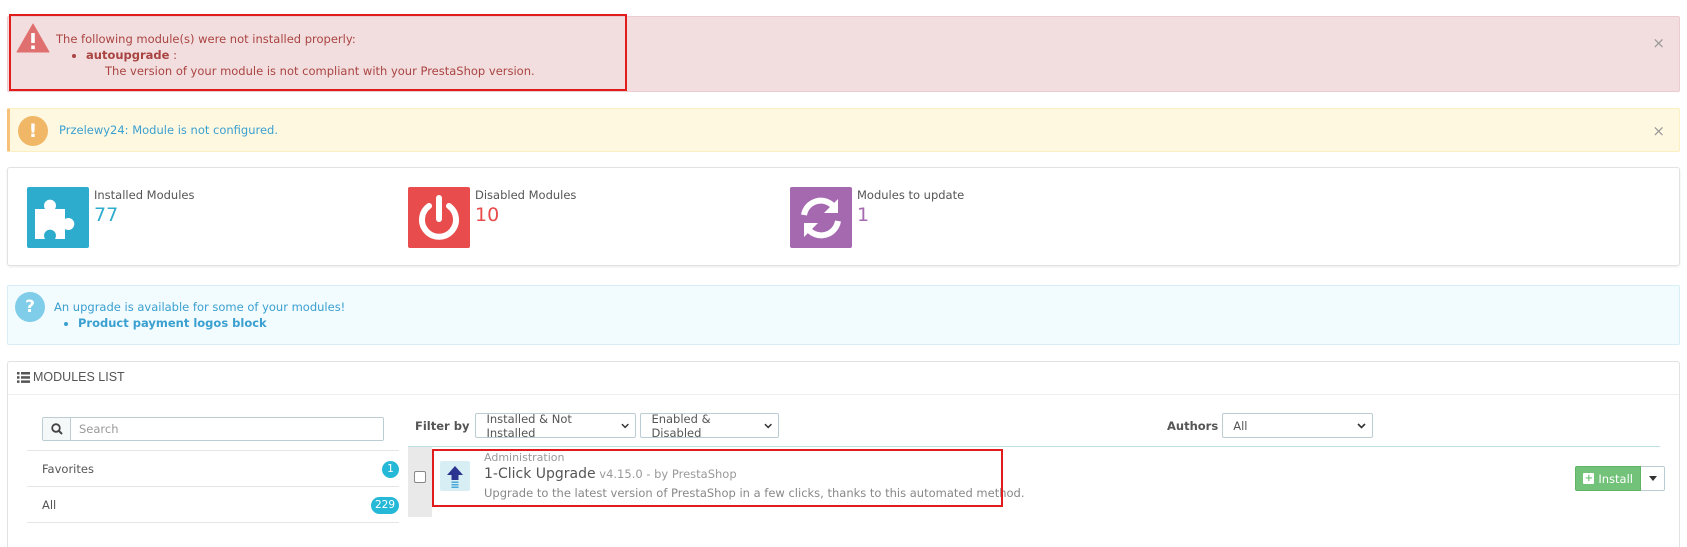  I want to click on module-version: v4.15.0 - by PrestaShop, so click(666, 474).